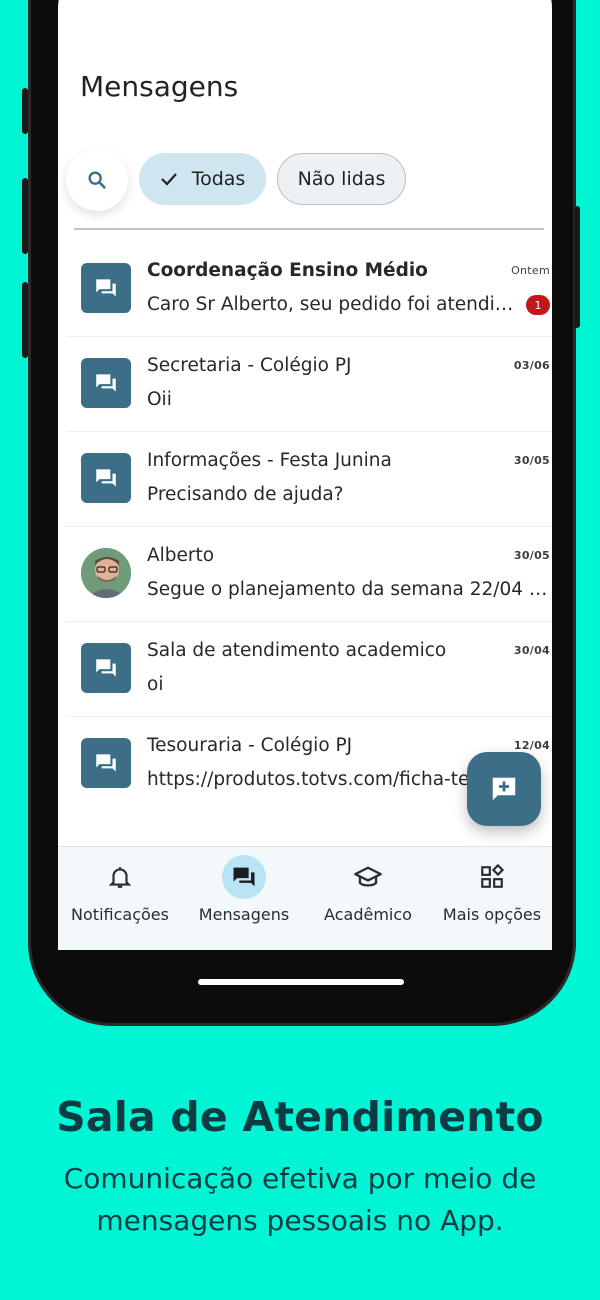 The width and height of the screenshot is (600, 1300). What do you see at coordinates (159, 399) in the screenshot?
I see `message-preview: Oii` at bounding box center [159, 399].